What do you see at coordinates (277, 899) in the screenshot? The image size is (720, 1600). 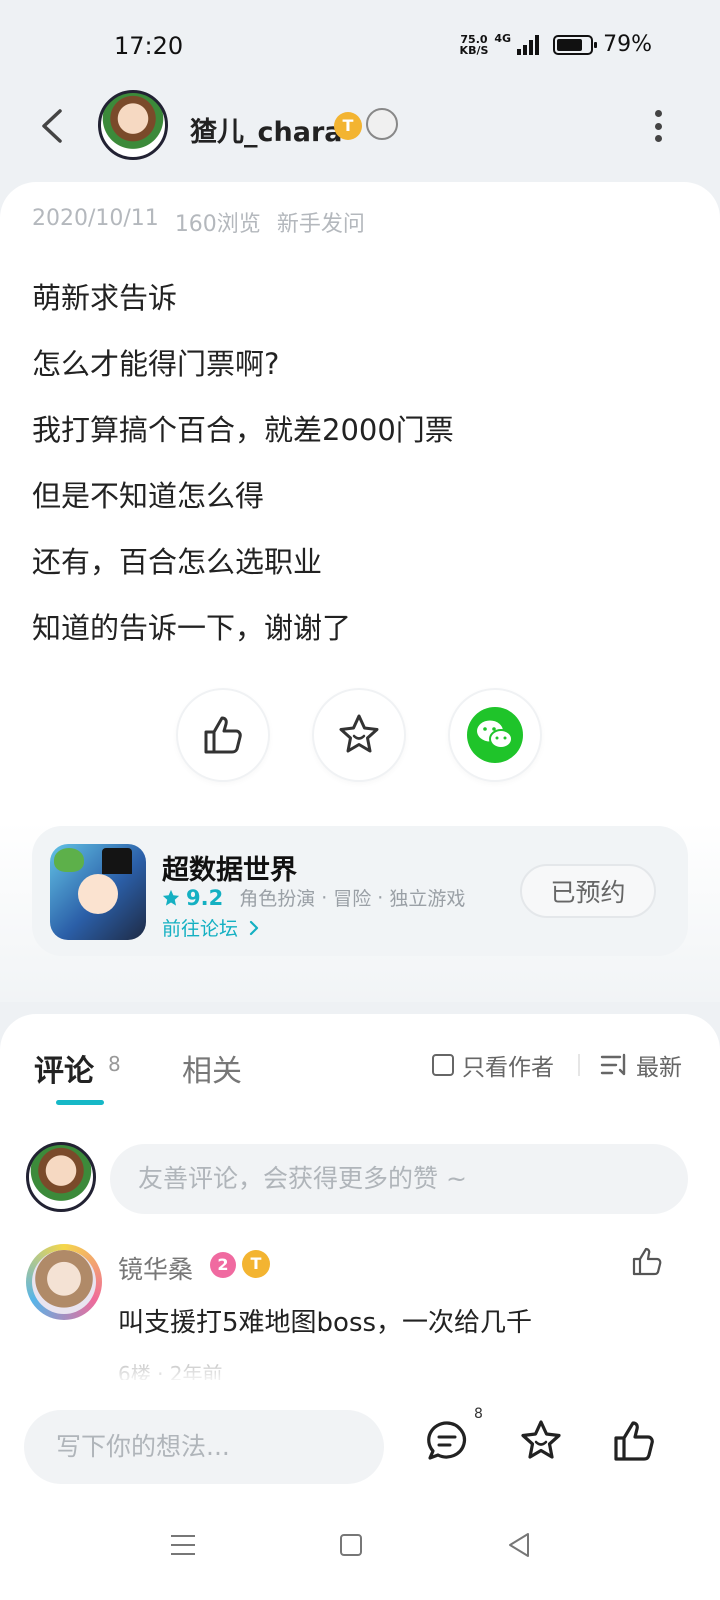 I see `game-tag: 角色扮演` at bounding box center [277, 899].